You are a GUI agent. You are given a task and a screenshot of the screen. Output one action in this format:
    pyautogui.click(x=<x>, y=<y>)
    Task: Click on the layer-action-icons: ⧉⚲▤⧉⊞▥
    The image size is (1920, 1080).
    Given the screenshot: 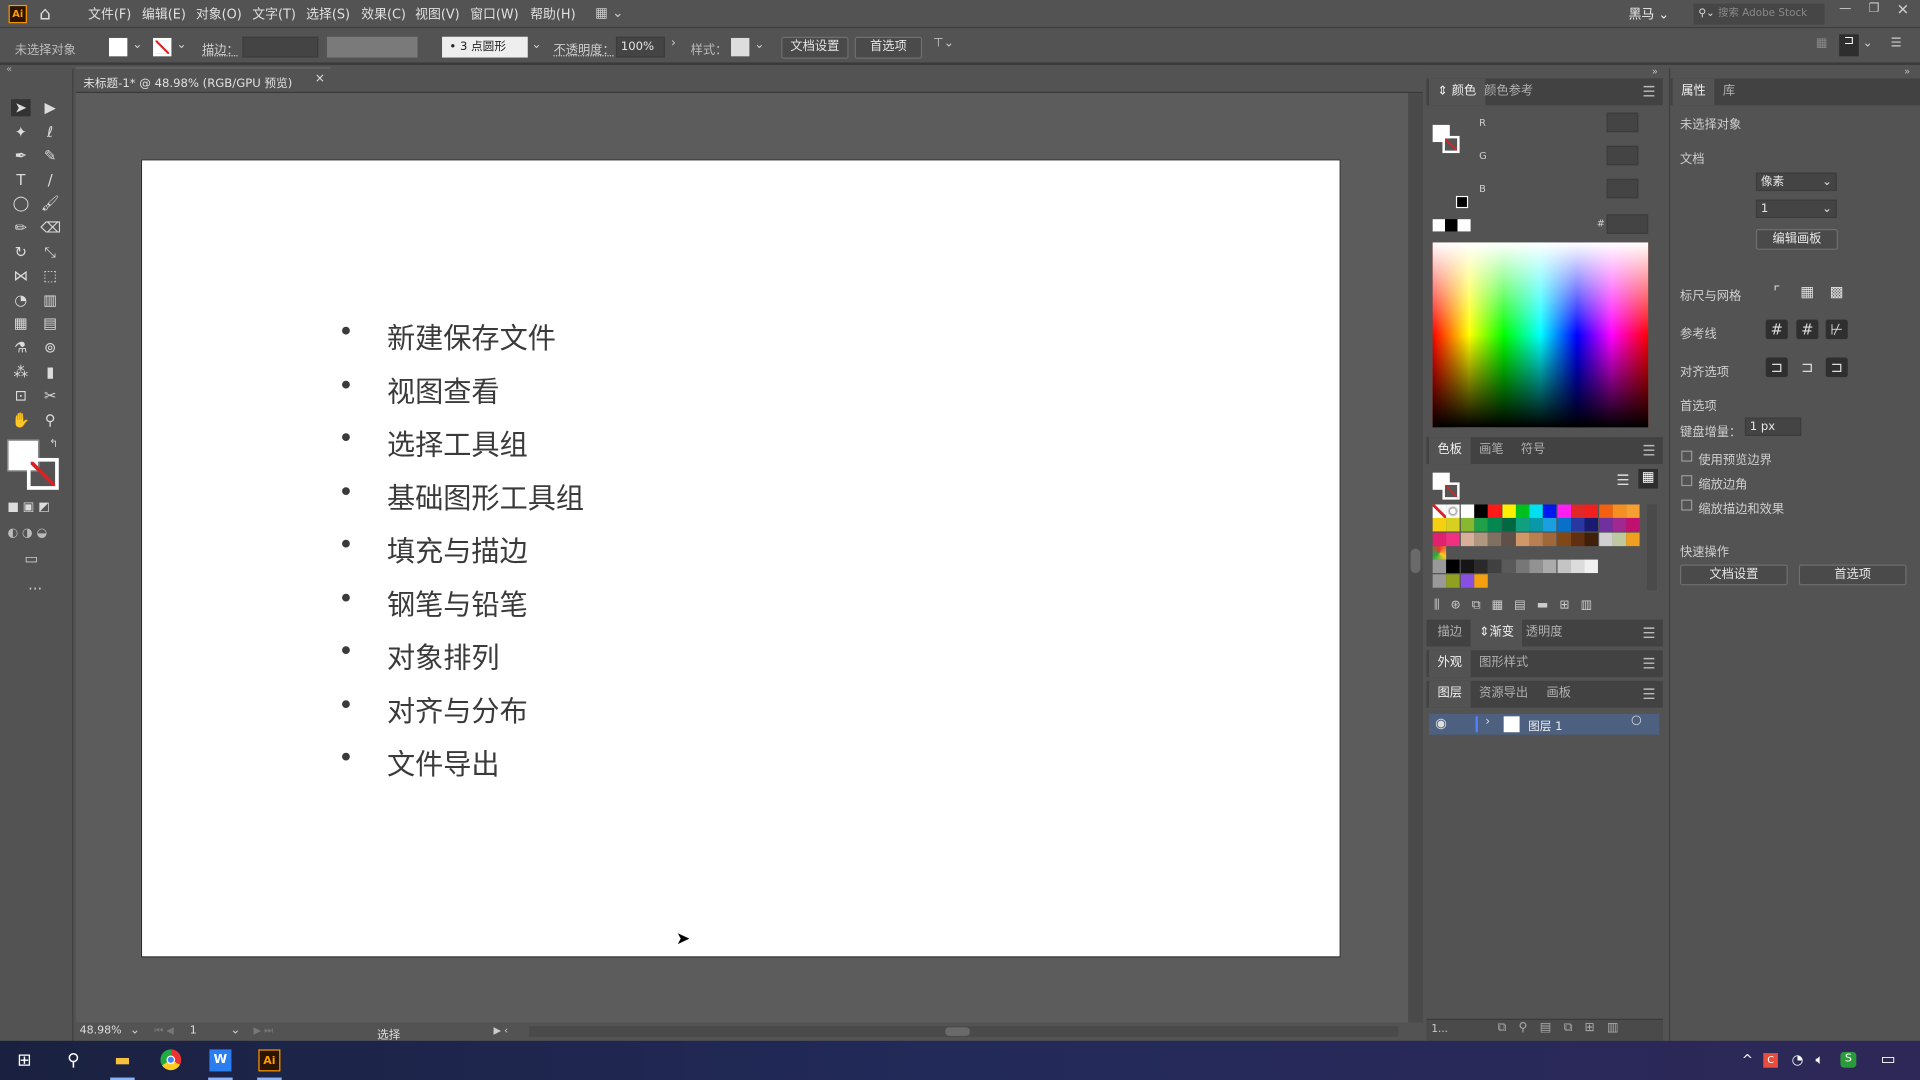 What is the action you would take?
    pyautogui.click(x=1564, y=1027)
    